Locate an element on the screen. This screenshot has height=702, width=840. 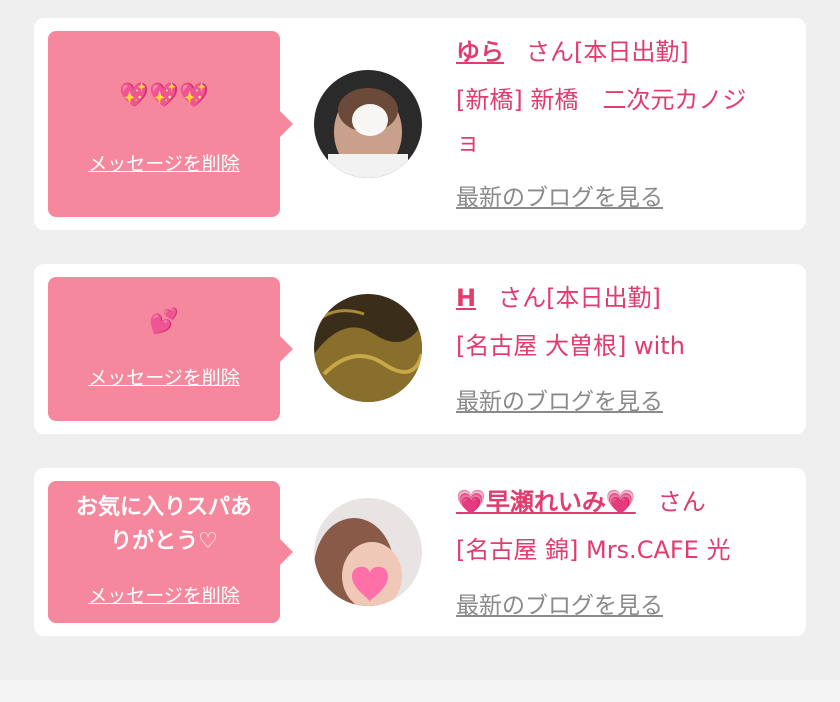
message-text: お気に入りスパあ りがとう♡ is located at coordinates (164, 525).